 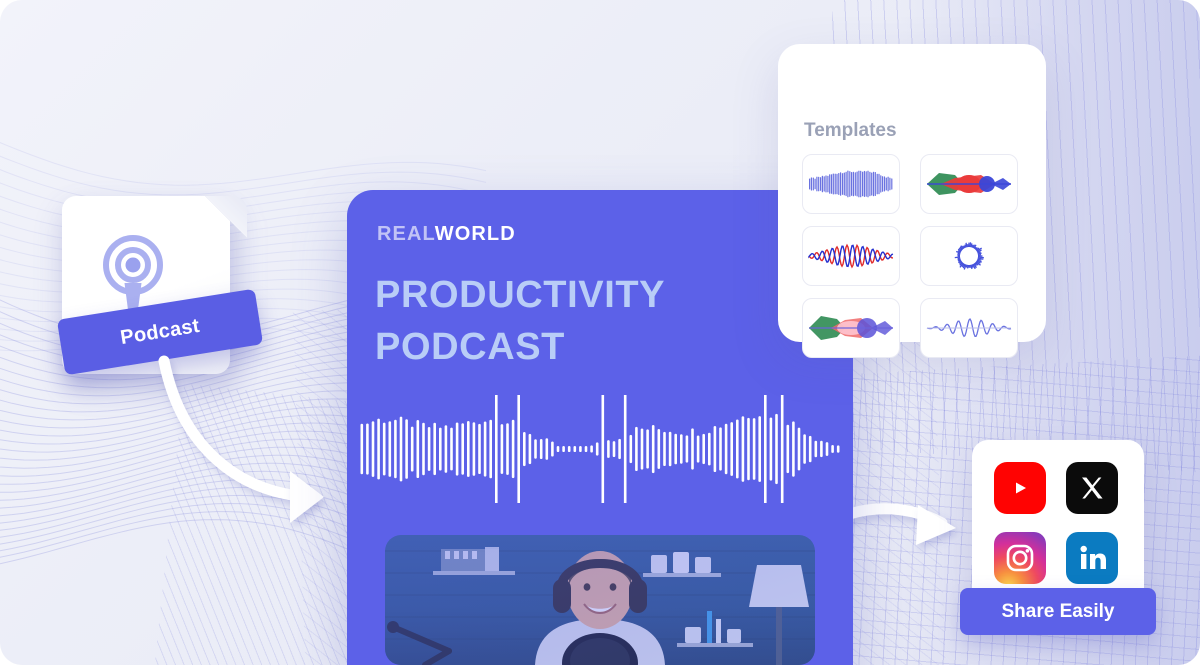 What do you see at coordinates (600, 449) in the screenshot?
I see `audio-waveform-bars` at bounding box center [600, 449].